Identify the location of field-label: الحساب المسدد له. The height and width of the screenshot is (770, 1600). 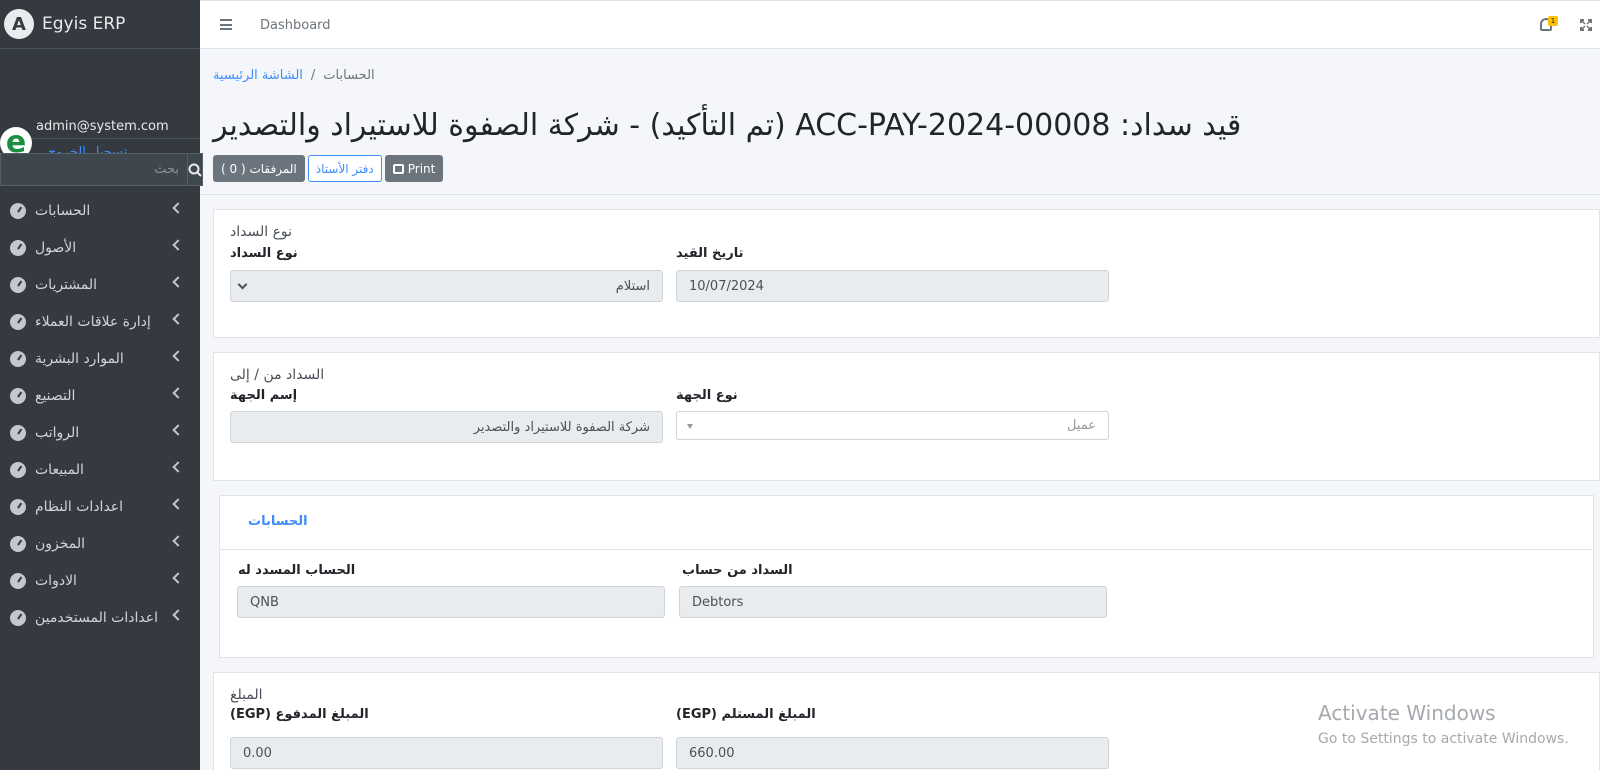
(297, 570).